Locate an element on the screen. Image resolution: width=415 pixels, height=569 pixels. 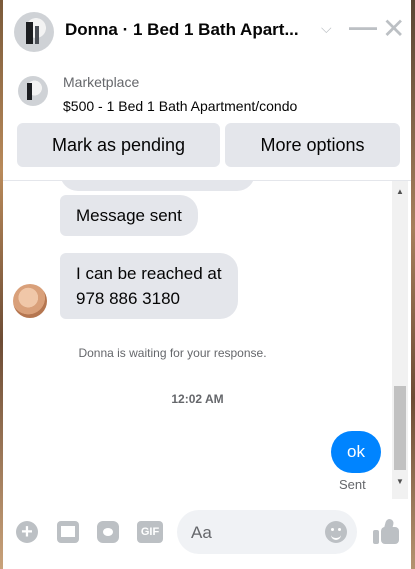
chat-header: Donna · 1 Bed 1 Bath Apart... ⌵ — ✕ is located at coordinates (207, 30).